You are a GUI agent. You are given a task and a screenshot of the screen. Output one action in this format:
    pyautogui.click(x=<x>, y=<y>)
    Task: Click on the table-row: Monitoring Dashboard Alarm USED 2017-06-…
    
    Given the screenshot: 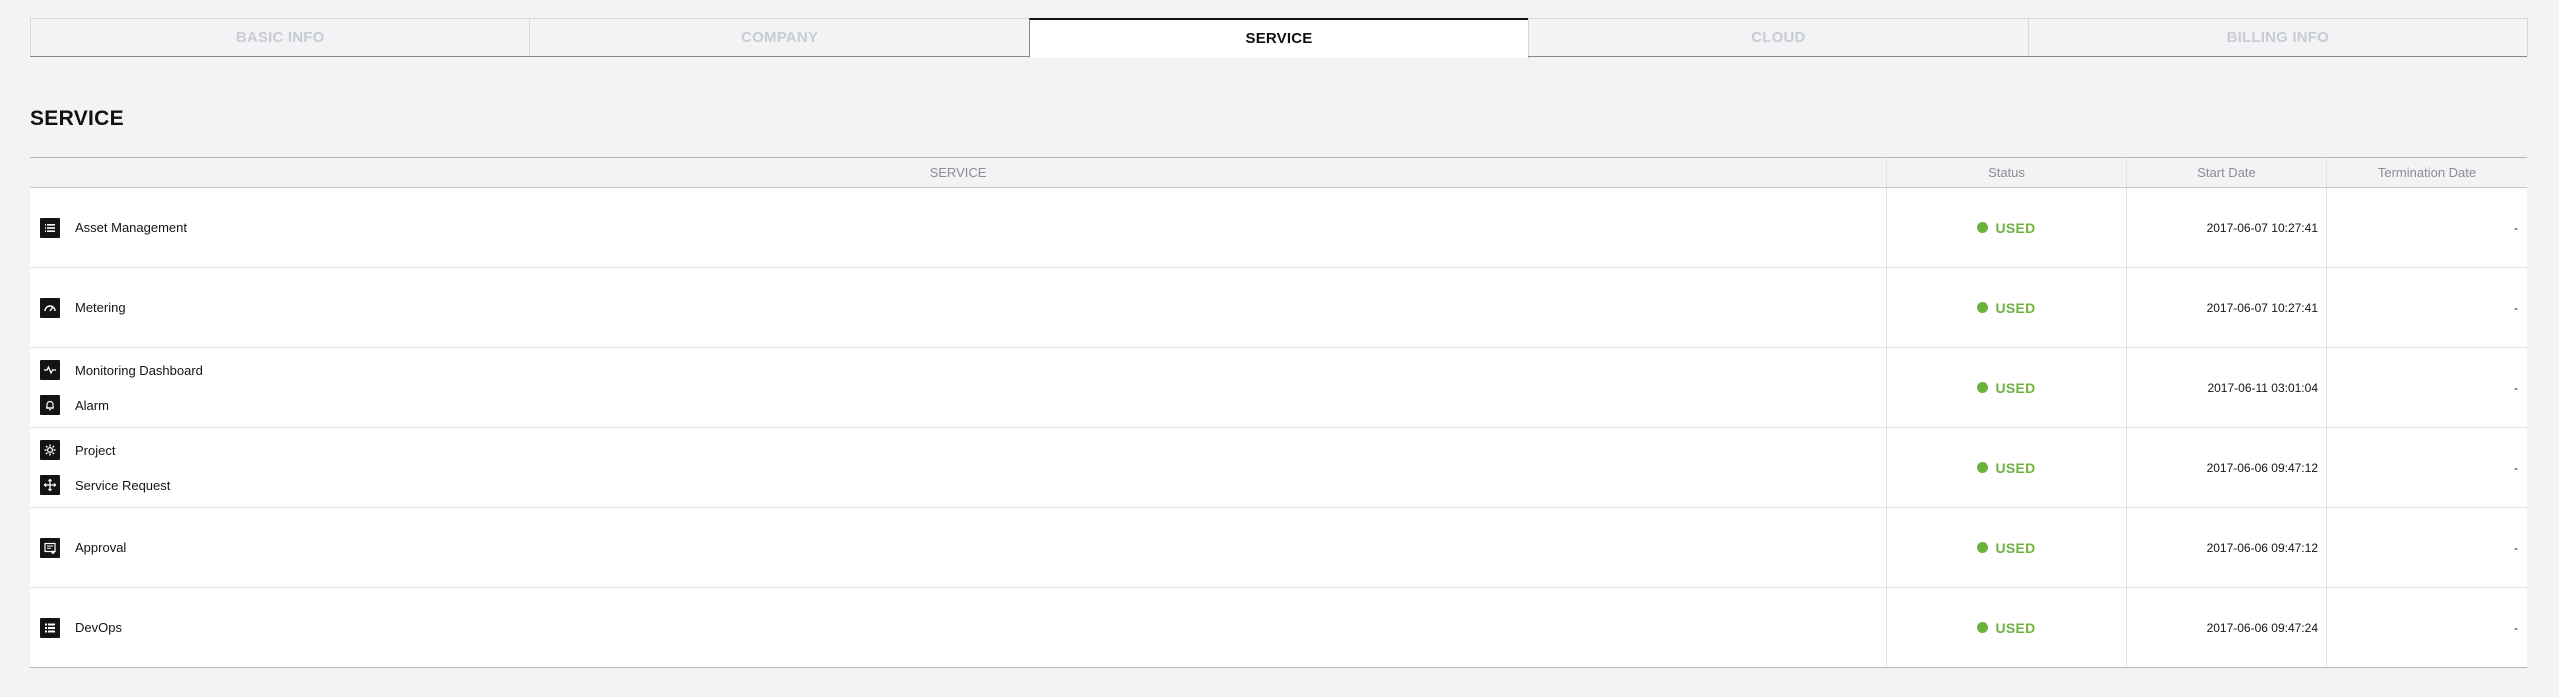 What is the action you would take?
    pyautogui.click(x=1278, y=388)
    